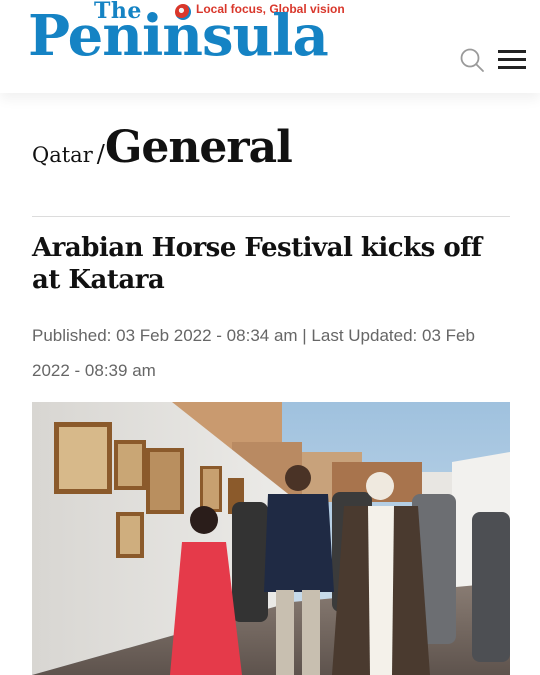  What do you see at coordinates (62, 155) in the screenshot?
I see `breadcrumb-parent: Qatar` at bounding box center [62, 155].